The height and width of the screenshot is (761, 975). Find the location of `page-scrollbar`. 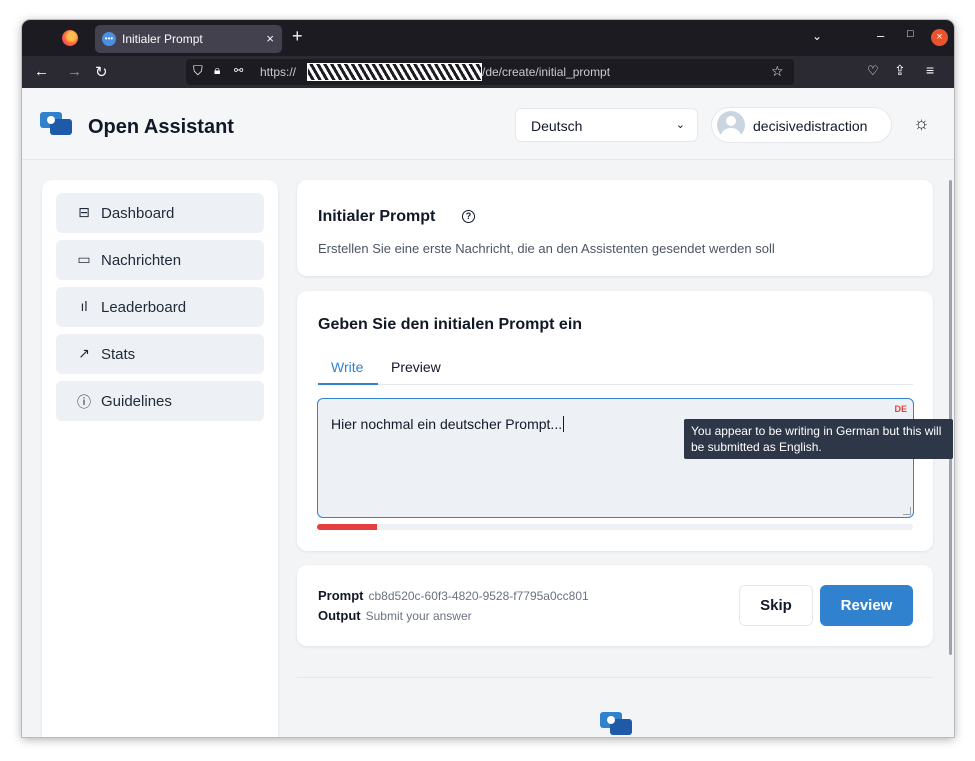

page-scrollbar is located at coordinates (950, 417).